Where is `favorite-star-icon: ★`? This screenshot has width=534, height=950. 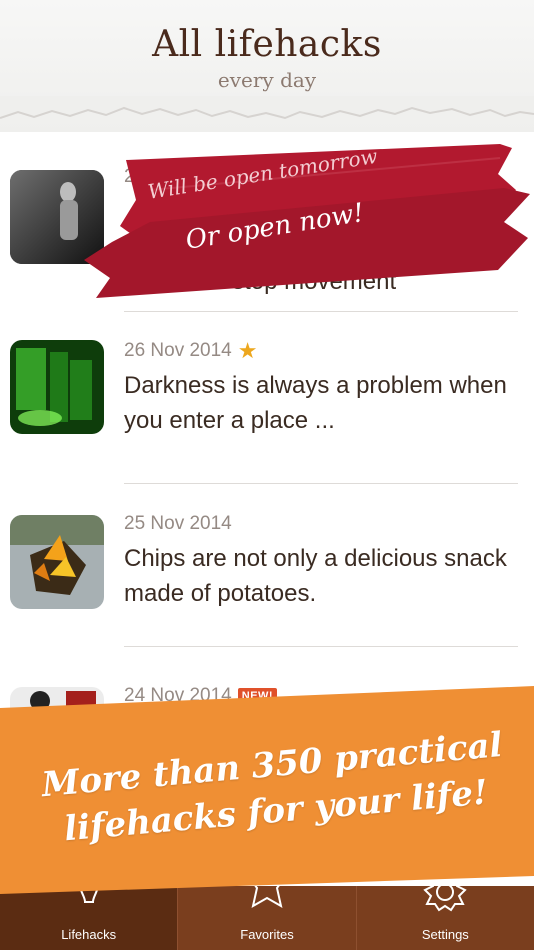 favorite-star-icon: ★ is located at coordinates (247, 350).